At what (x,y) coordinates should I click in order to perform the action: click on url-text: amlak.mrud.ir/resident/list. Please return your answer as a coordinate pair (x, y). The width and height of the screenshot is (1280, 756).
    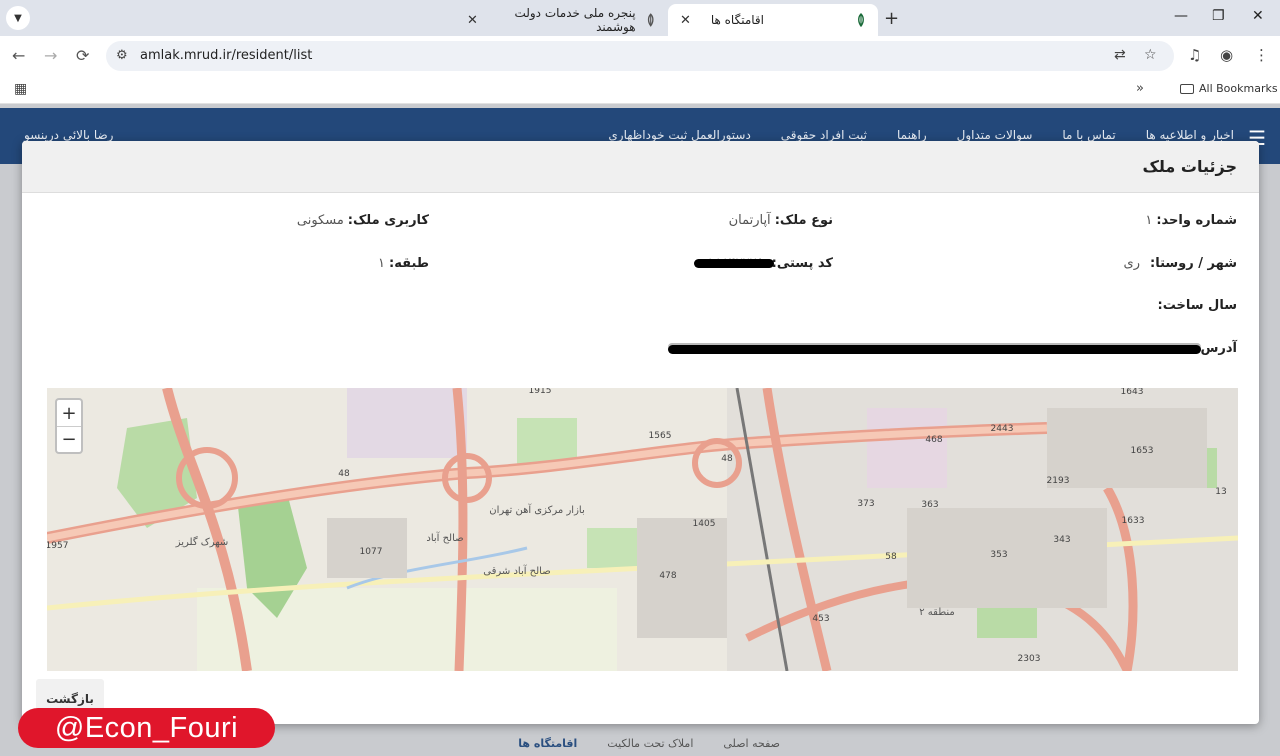
    Looking at the image, I should click on (226, 55).